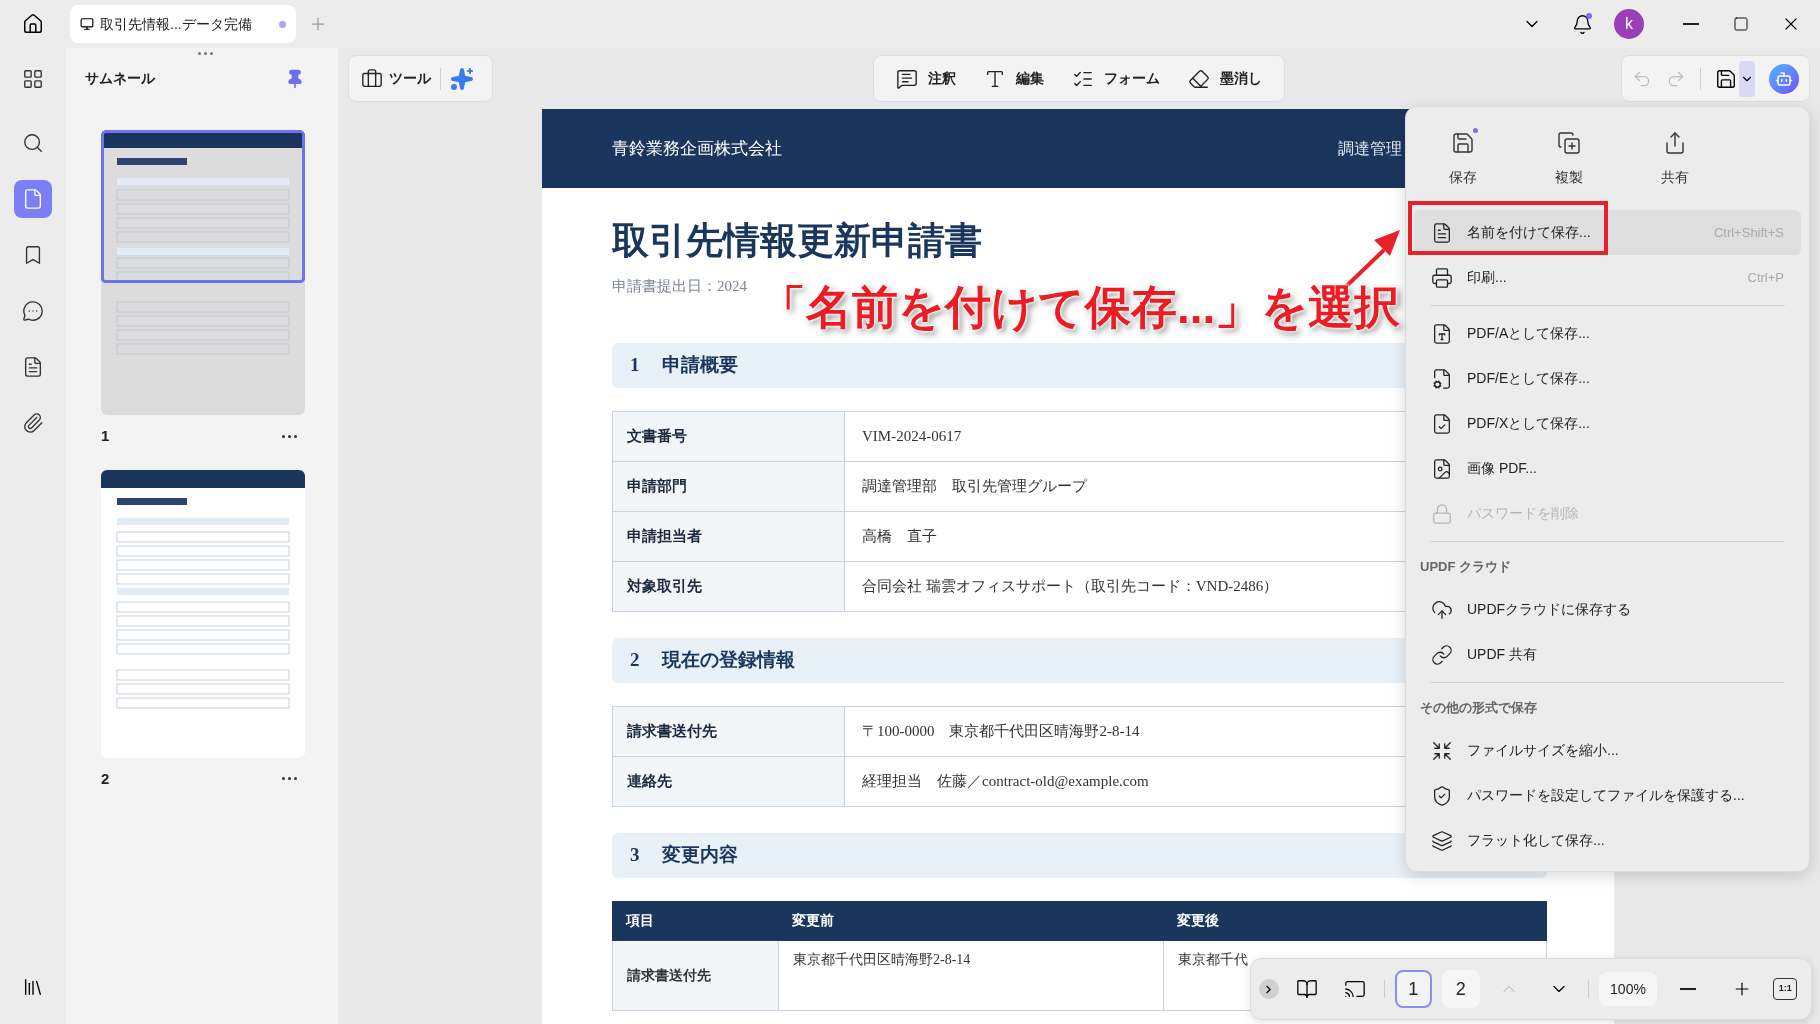 This screenshot has height=1024, width=1820. Describe the element at coordinates (1675, 159) in the screenshot. I see `menu-action-button: 共有` at that location.